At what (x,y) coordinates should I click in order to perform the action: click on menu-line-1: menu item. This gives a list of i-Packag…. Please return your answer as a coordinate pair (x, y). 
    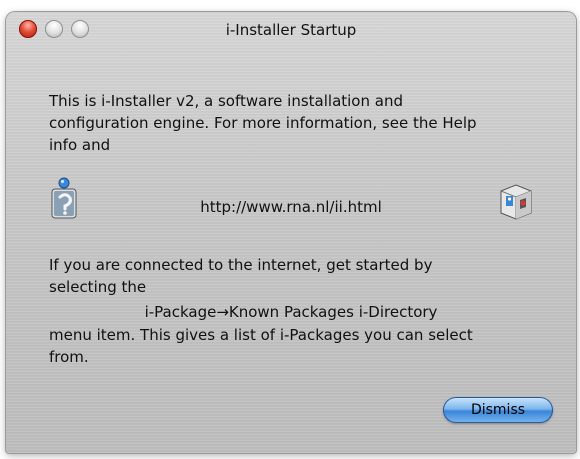
    Looking at the image, I should click on (261, 335).